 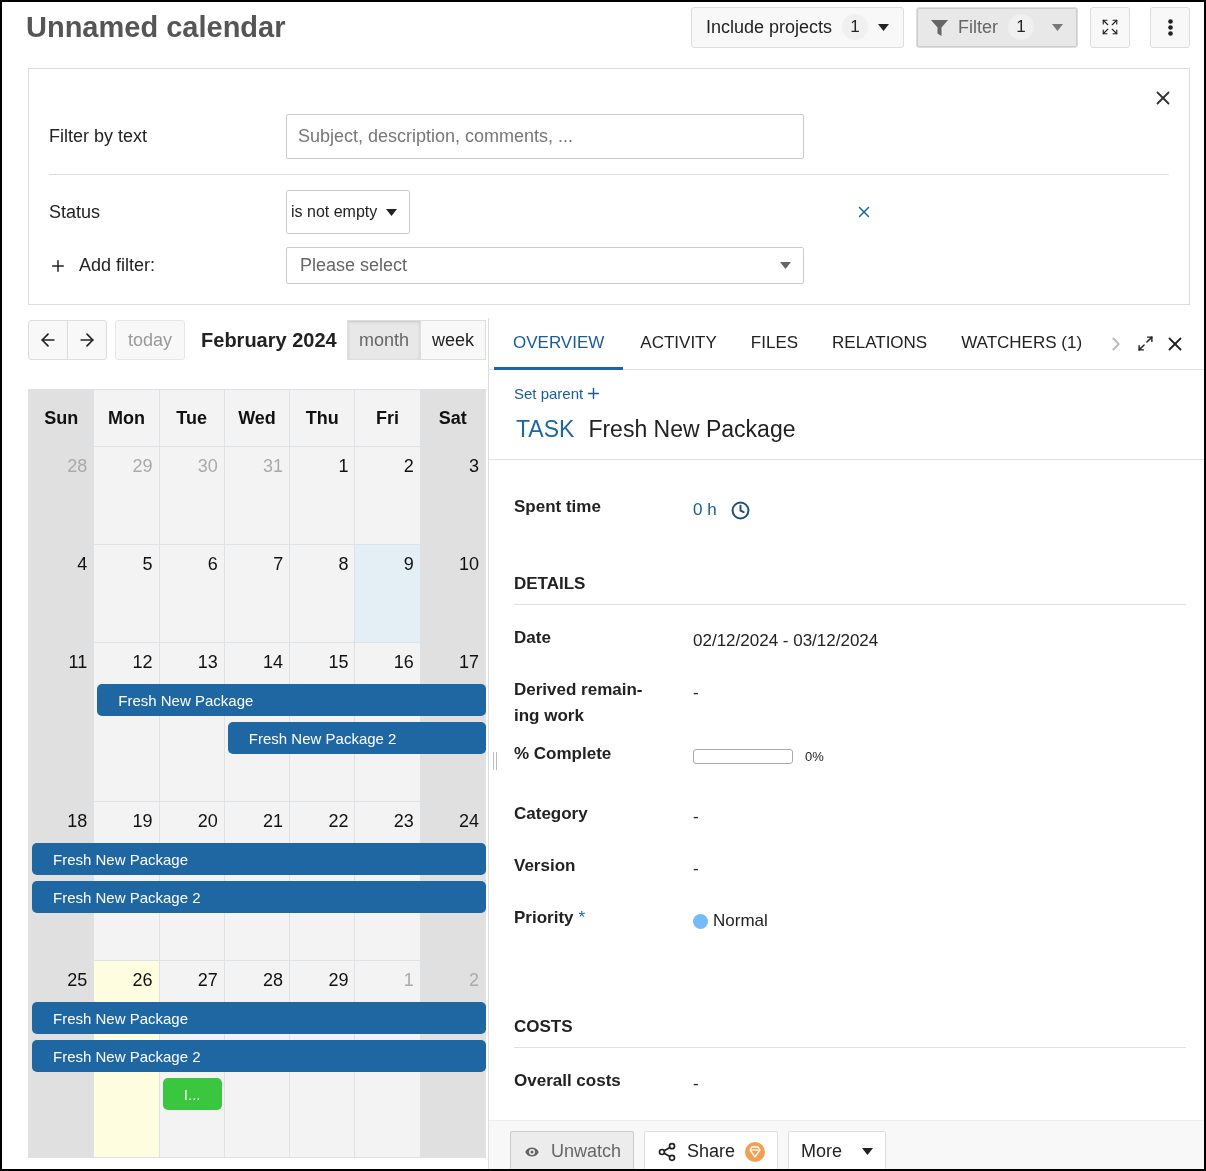 I want to click on include-projects-button: Include projects 1, so click(x=797, y=27).